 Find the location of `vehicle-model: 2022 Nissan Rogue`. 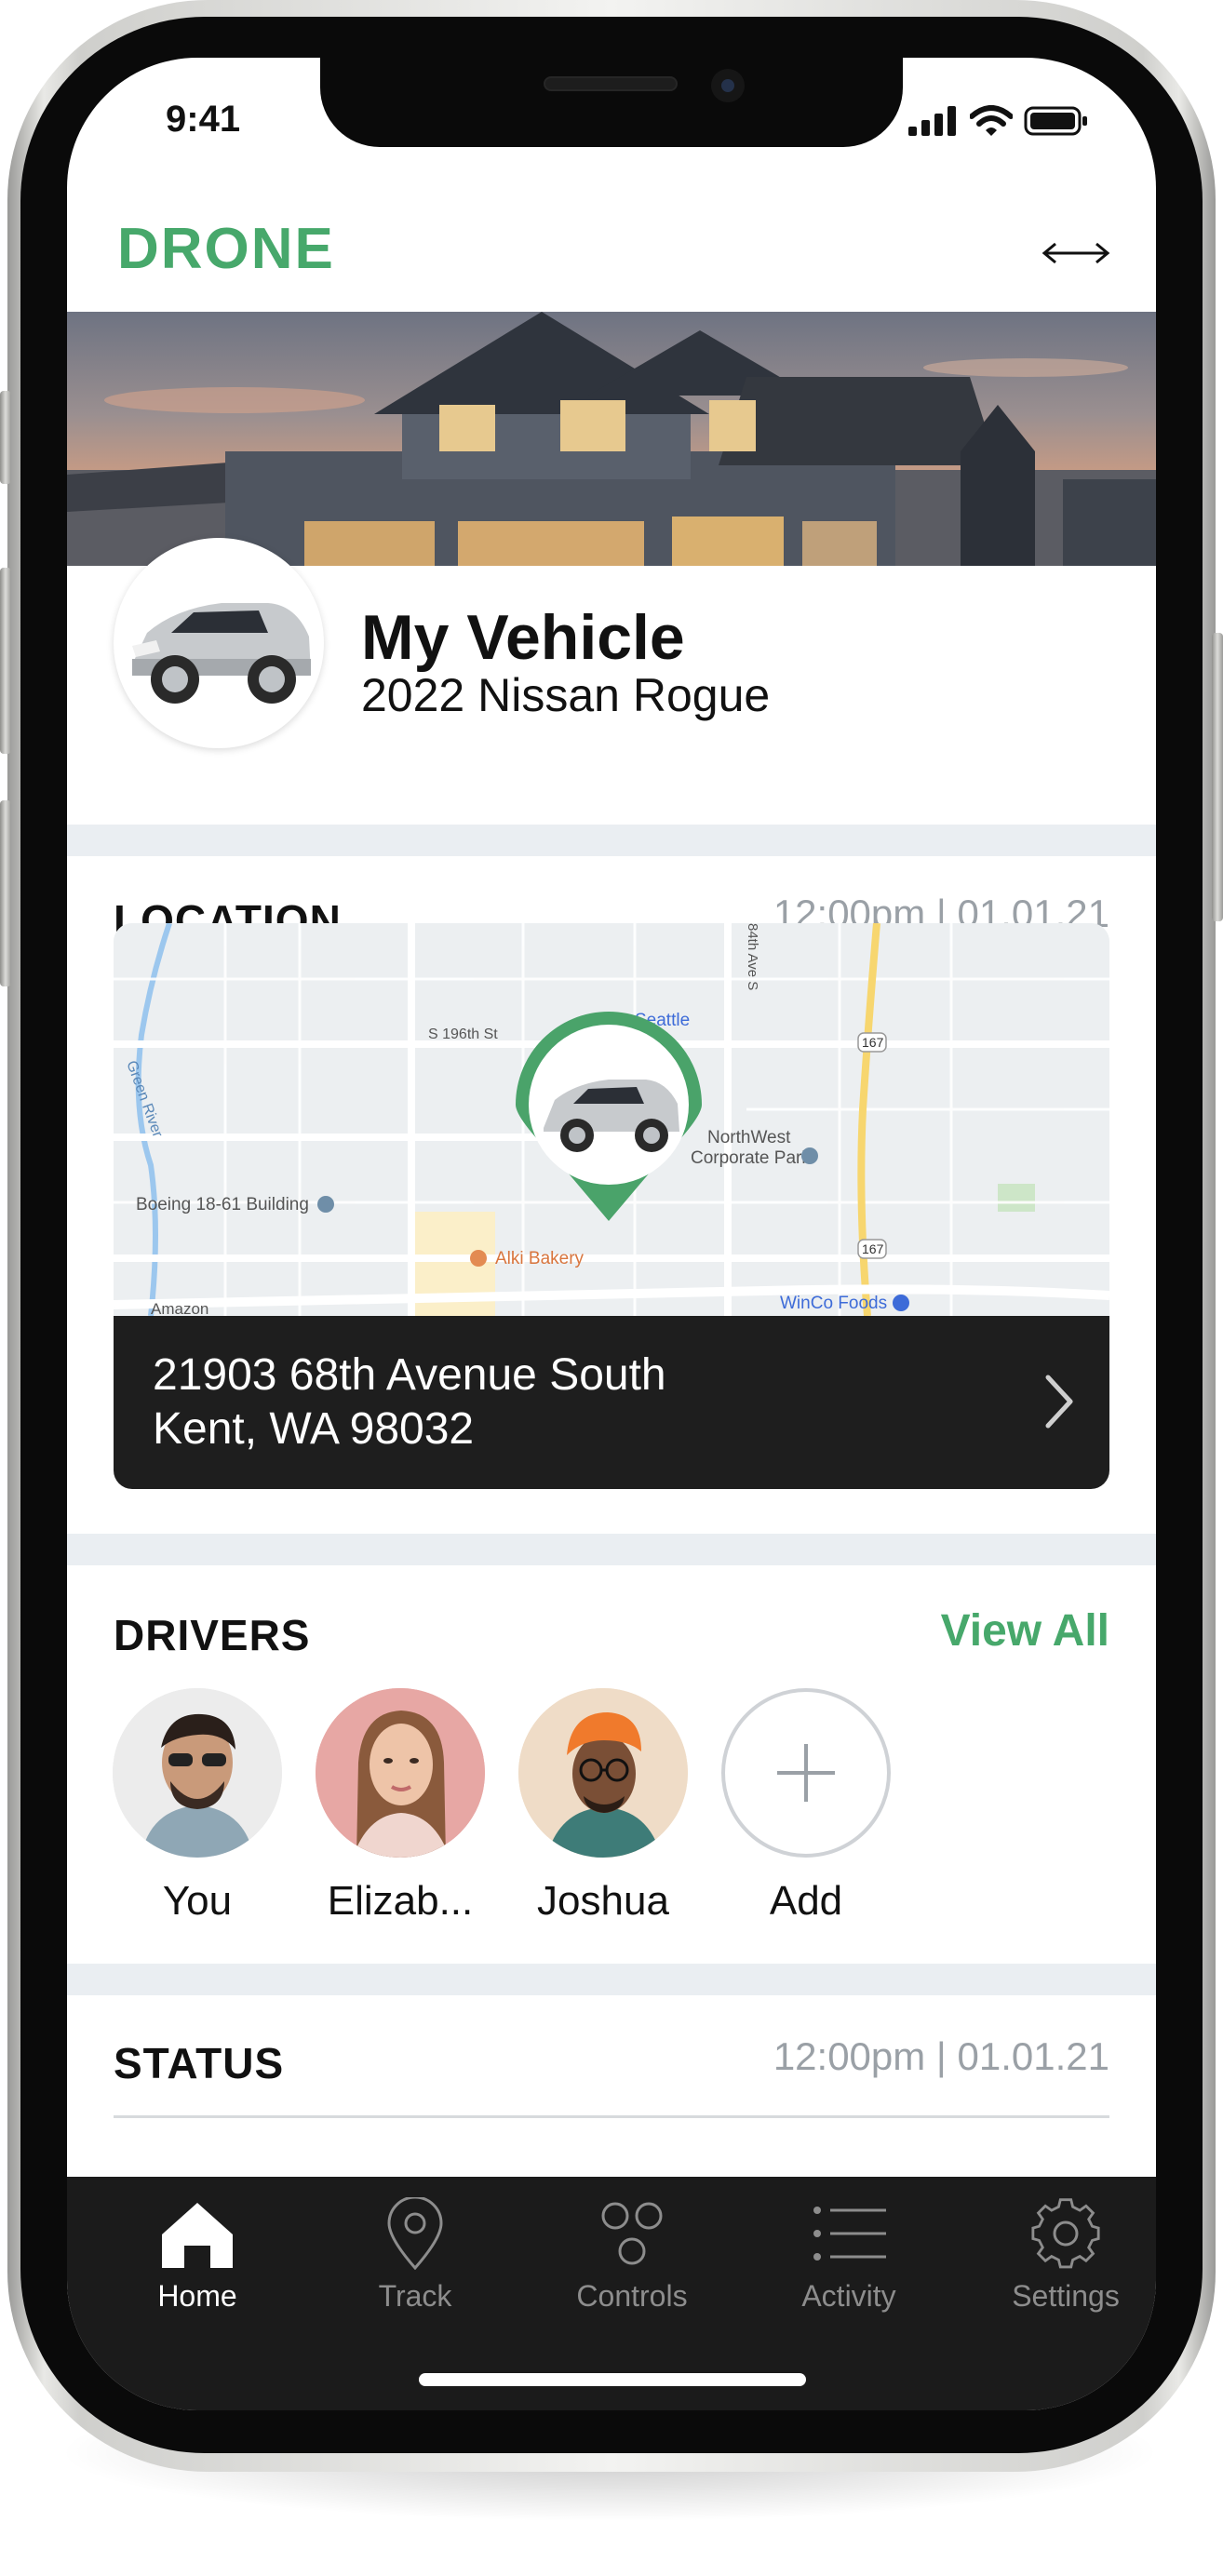

vehicle-model: 2022 Nissan Rogue is located at coordinates (566, 695).